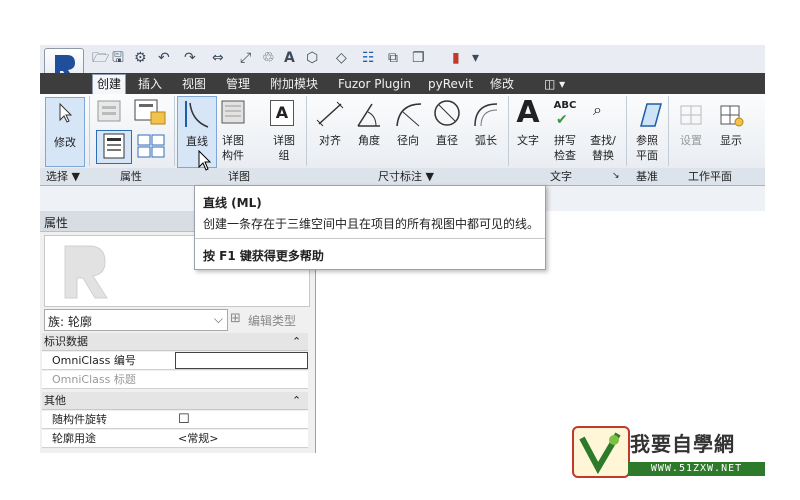  What do you see at coordinates (528, 140) in the screenshot?
I see `text-label: 文字` at bounding box center [528, 140].